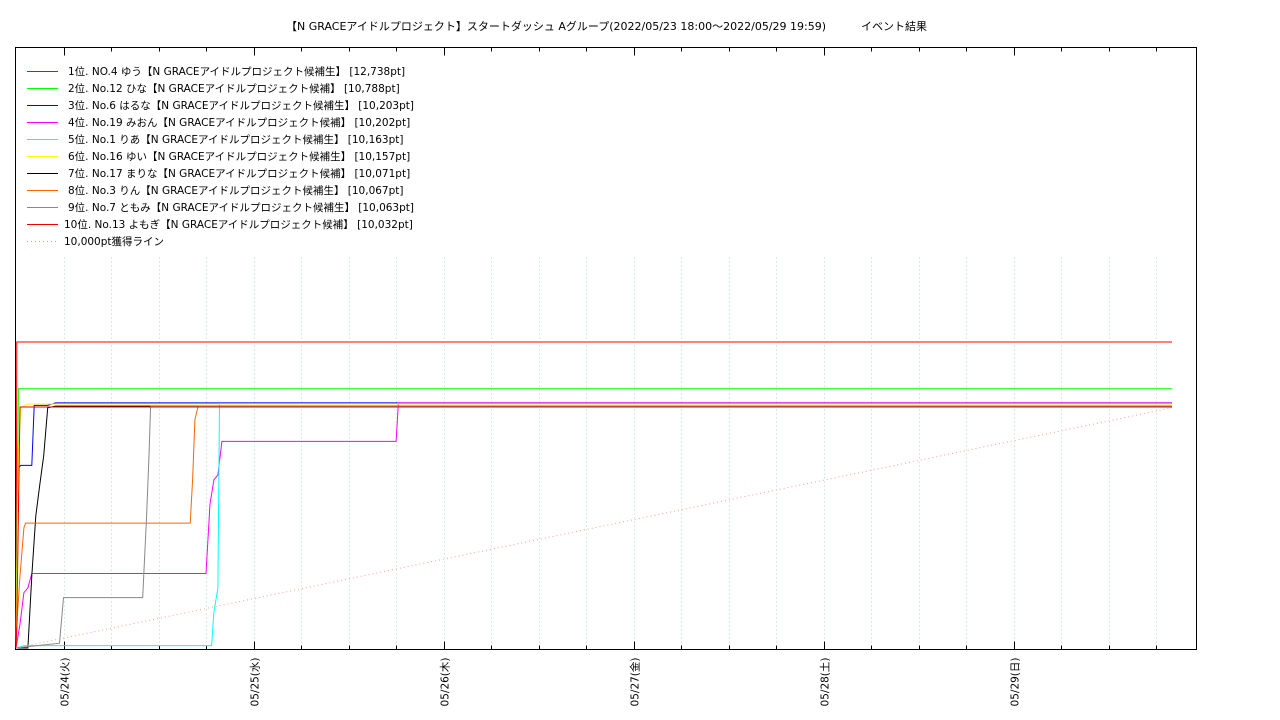 The width and height of the screenshot is (1280, 720). I want to click on x-tick-label: 05/26(木), so click(446, 682).